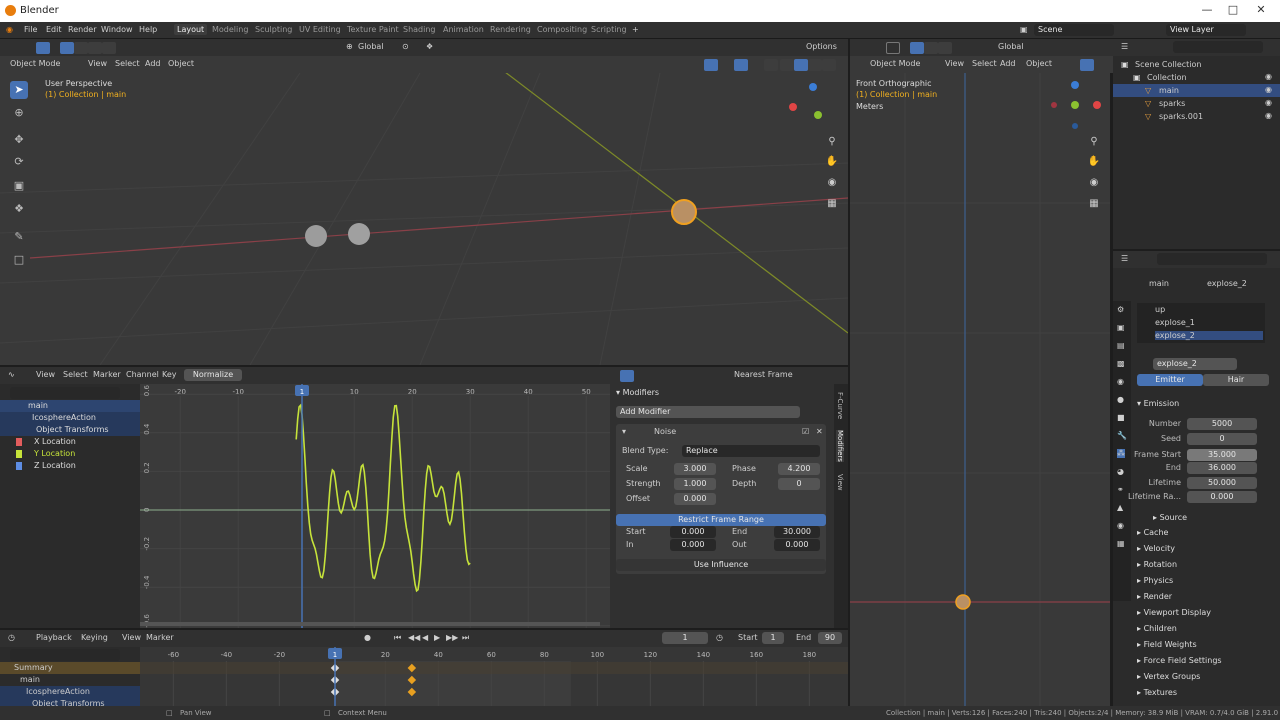 The width and height of the screenshot is (1280, 720). I want to click on data-tab-icon: ▲, so click(1120, 507).